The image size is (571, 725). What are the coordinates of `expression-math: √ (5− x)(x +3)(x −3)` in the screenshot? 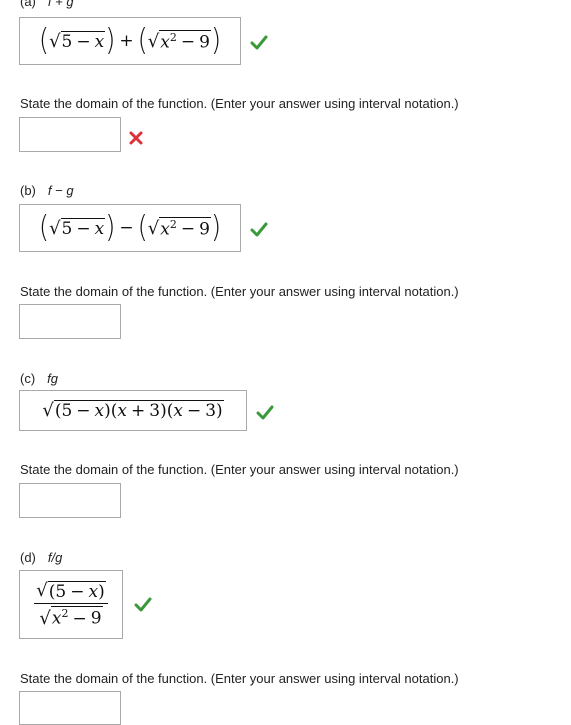 It's located at (133, 411).